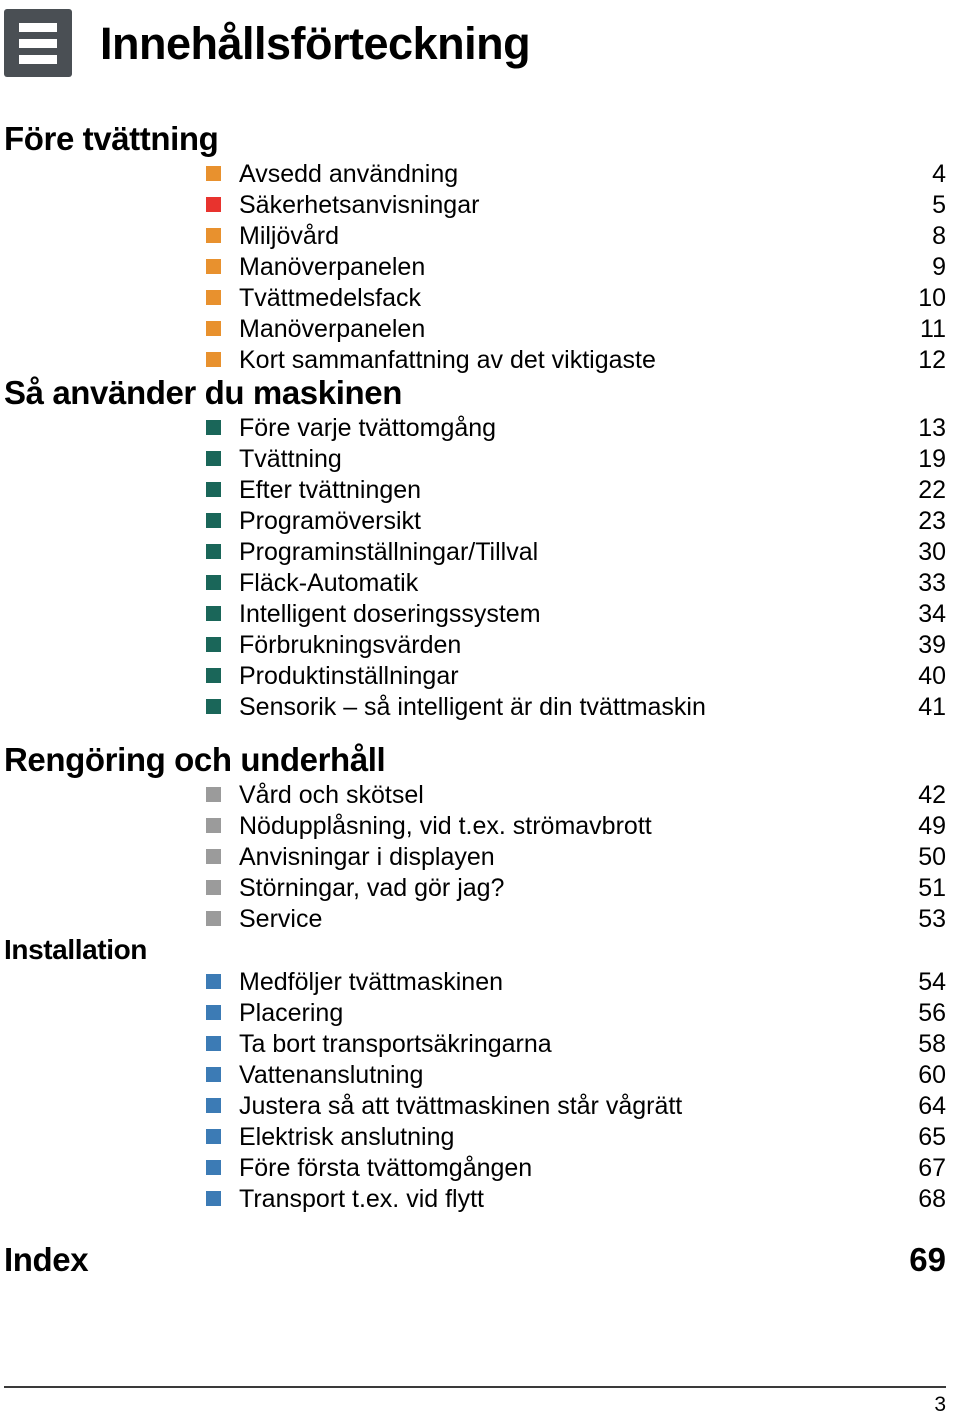 The height and width of the screenshot is (1426, 960). I want to click on toc-entry: Manöverpanelen 9, so click(480, 267).